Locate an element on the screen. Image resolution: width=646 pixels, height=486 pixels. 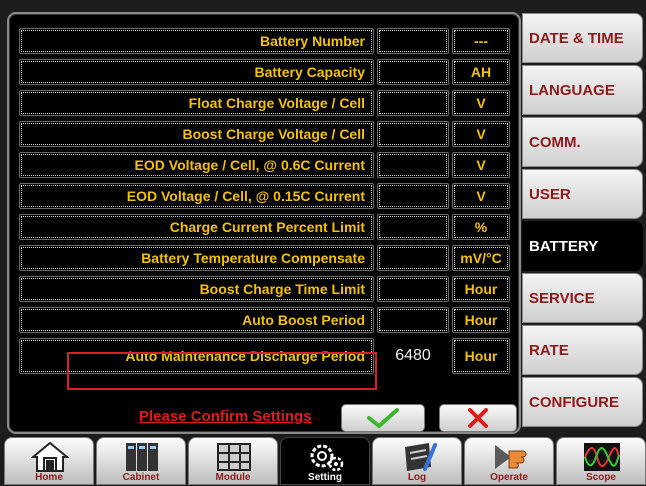
tab-user: USER is located at coordinates (582, 194).